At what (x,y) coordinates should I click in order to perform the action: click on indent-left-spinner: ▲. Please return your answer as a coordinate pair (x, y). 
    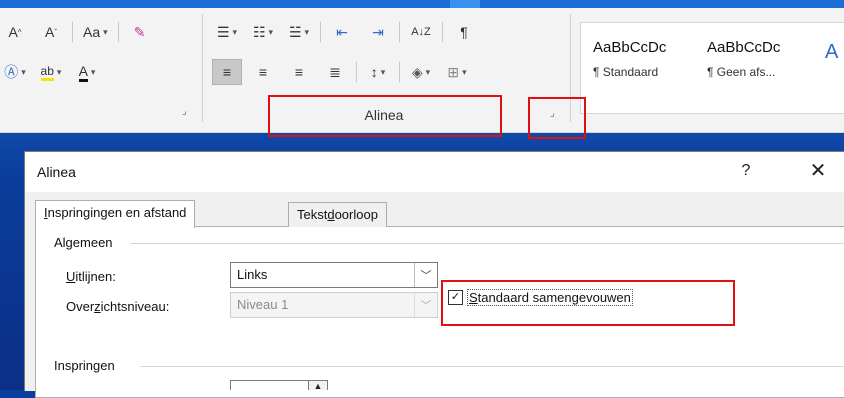
    Looking at the image, I should click on (279, 385).